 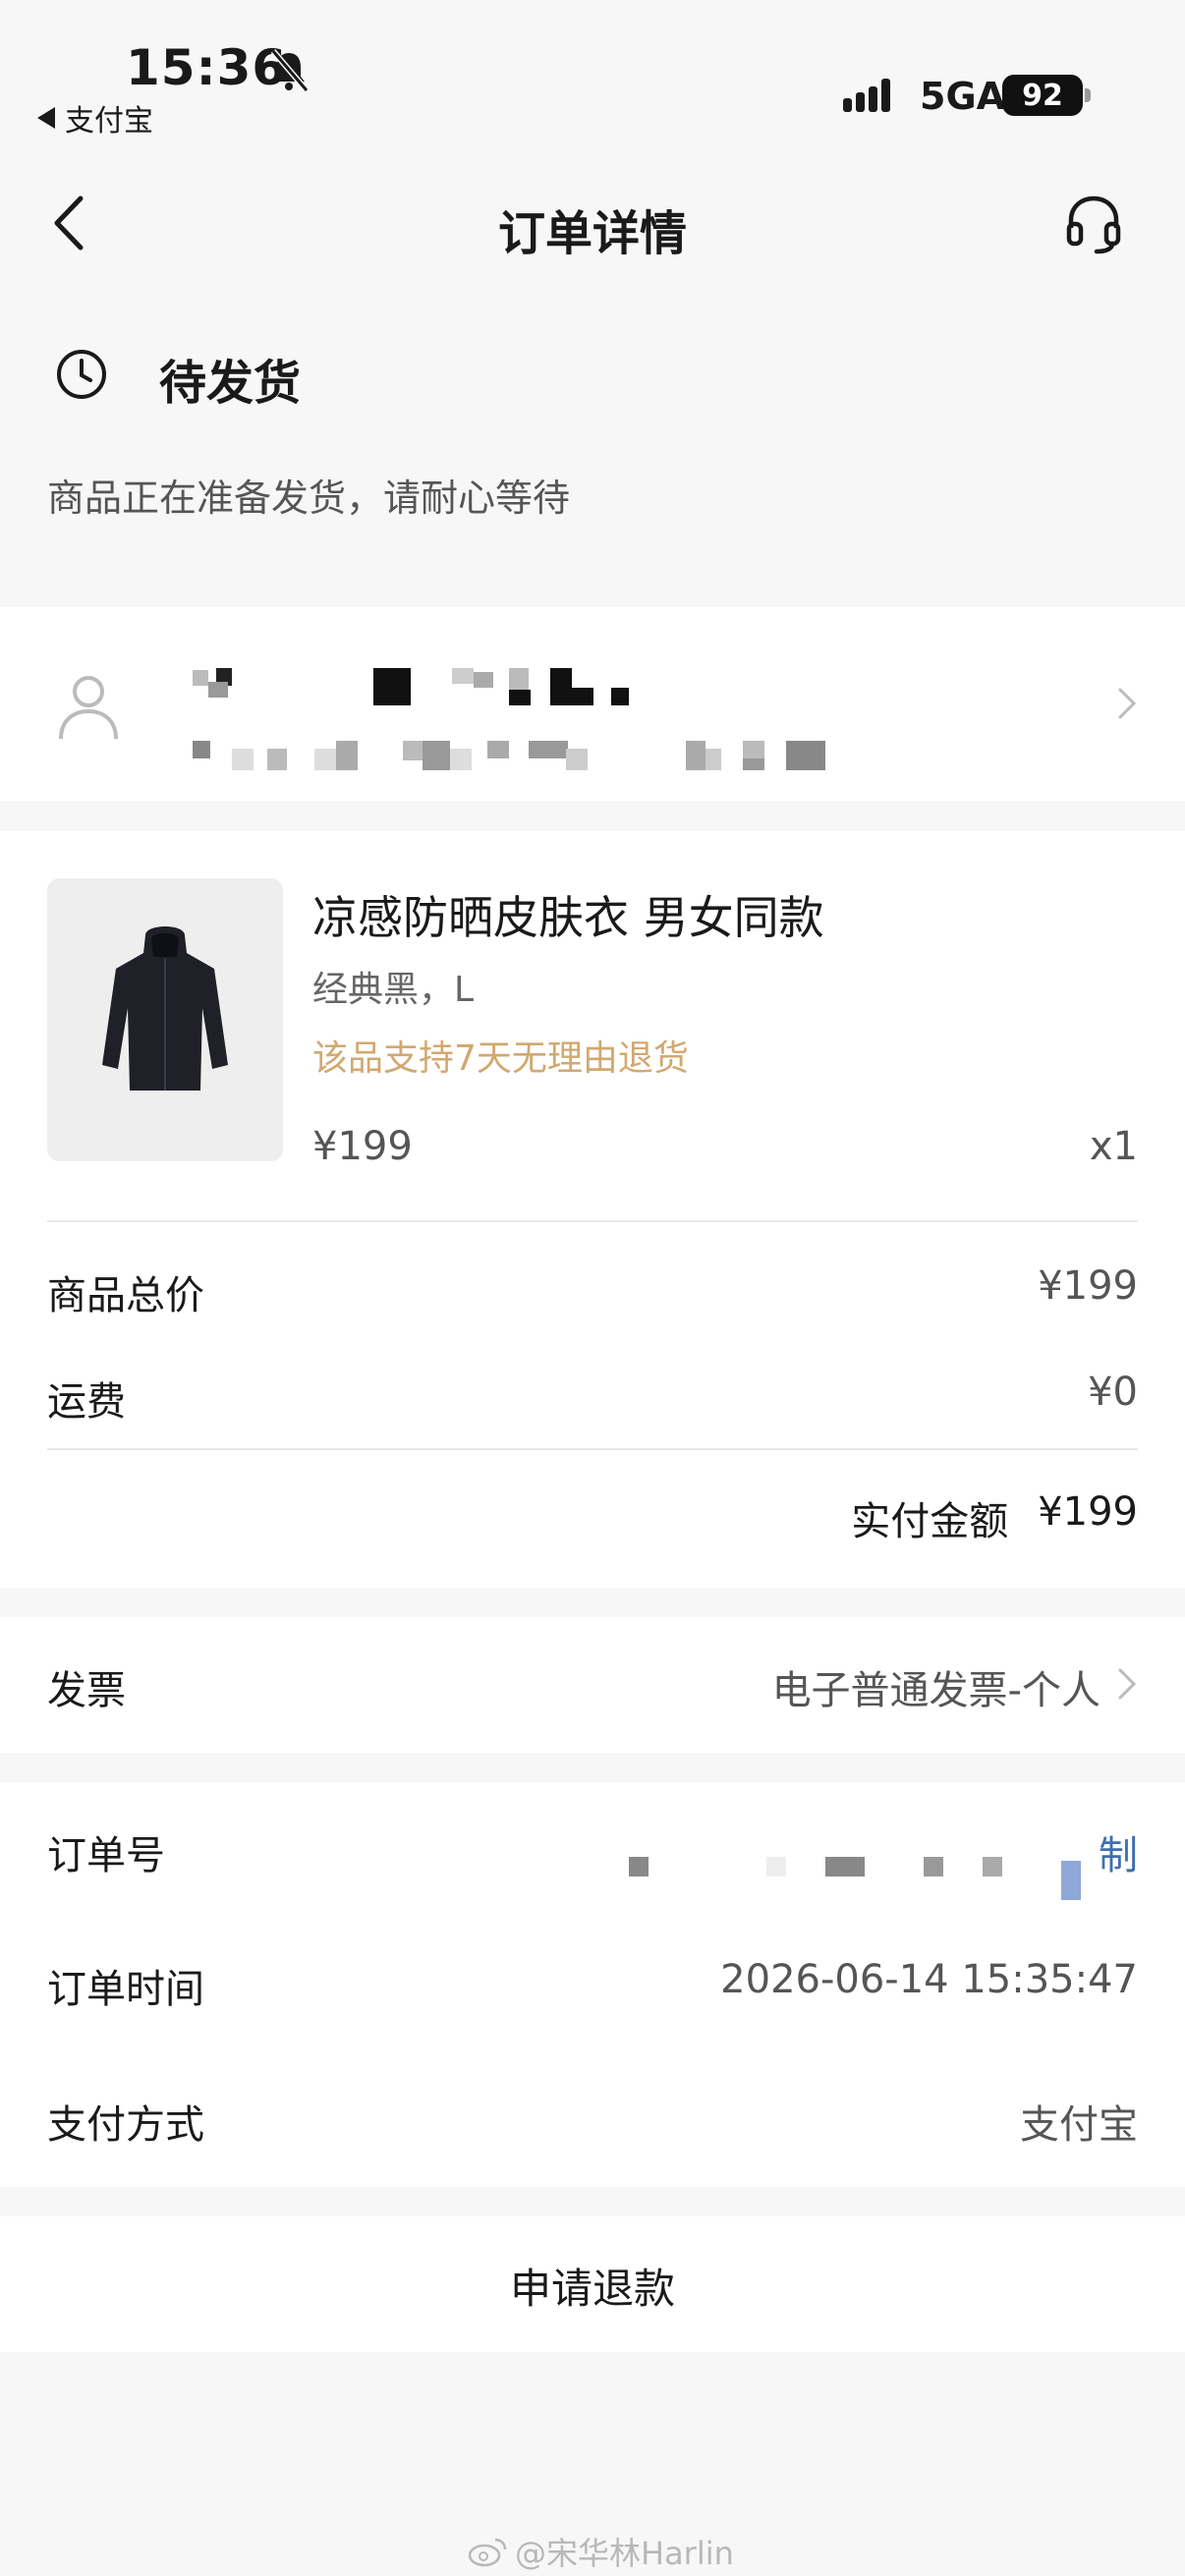 I want to click on back-triangle-icon, so click(x=46, y=118).